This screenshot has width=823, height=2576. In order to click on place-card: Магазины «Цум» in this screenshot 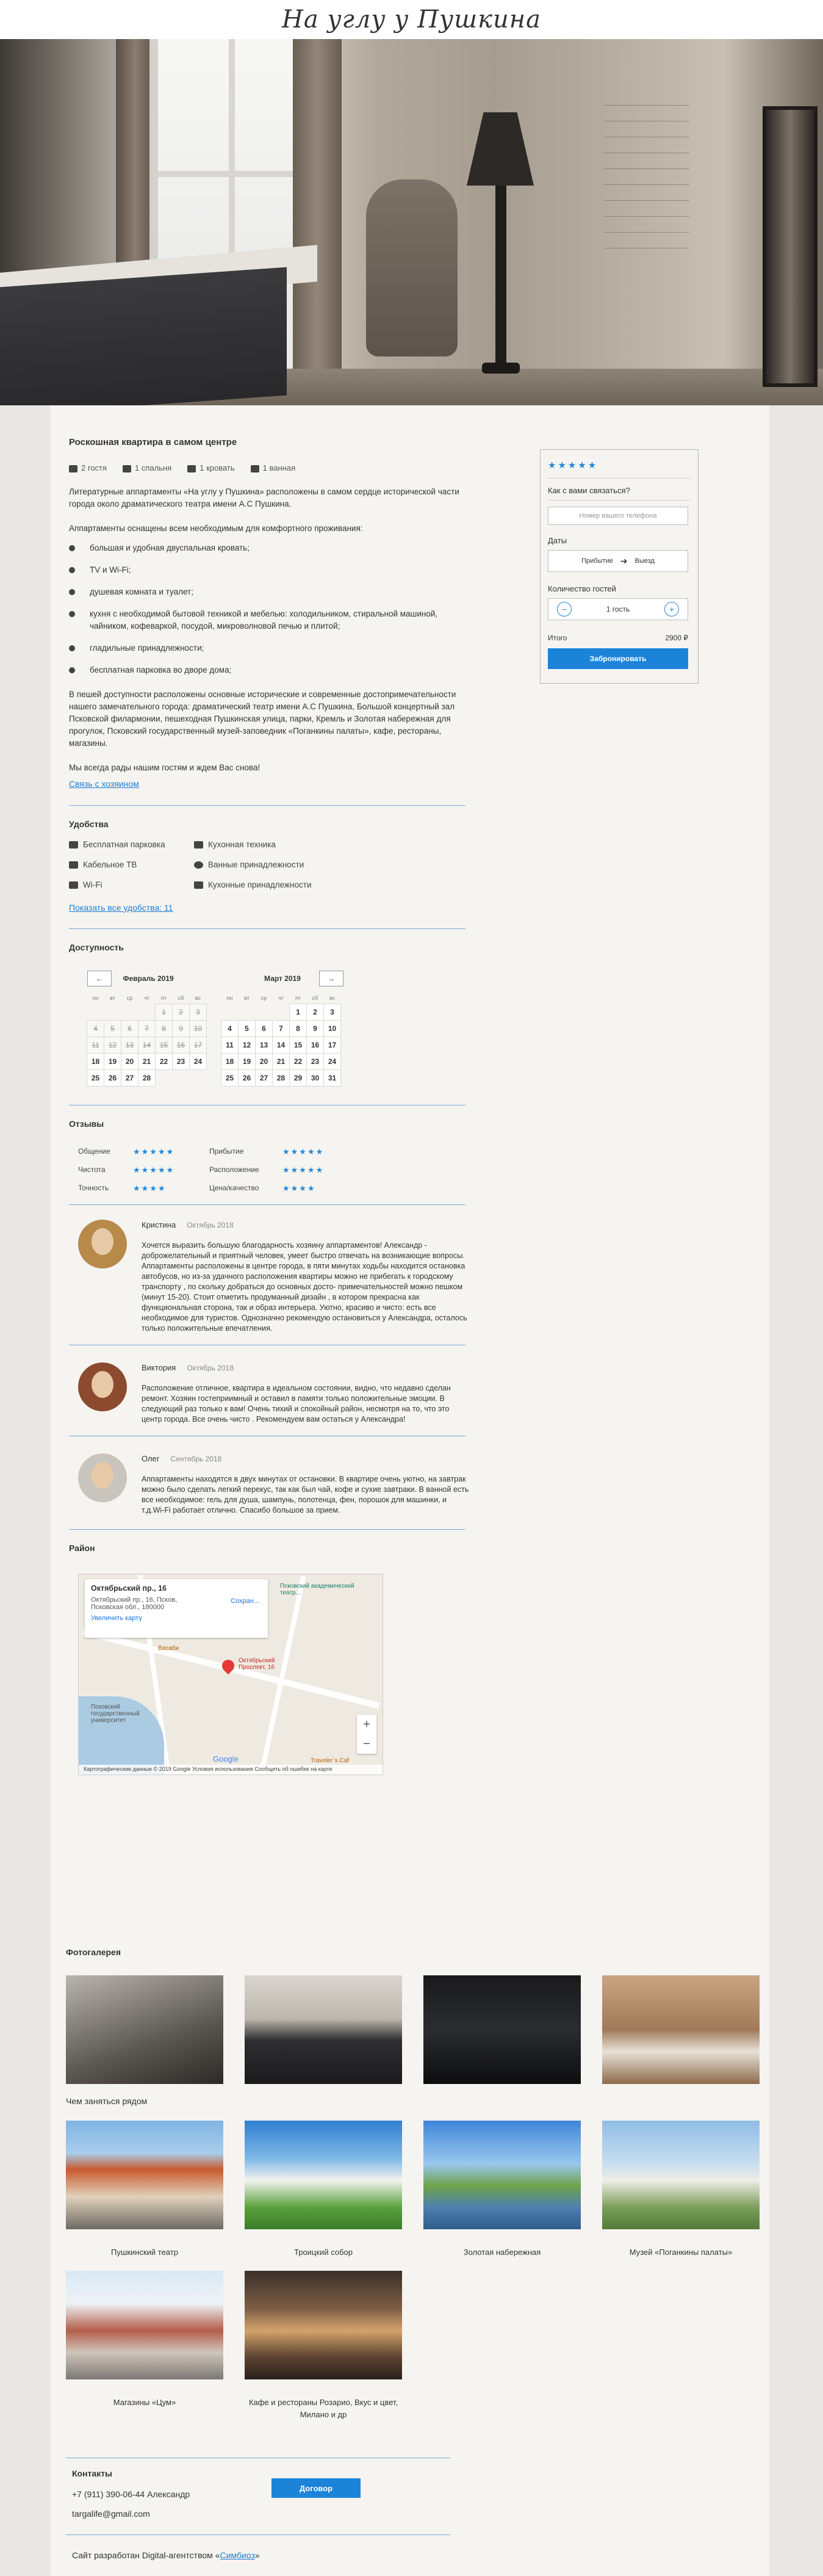, I will do `click(144, 2346)`.